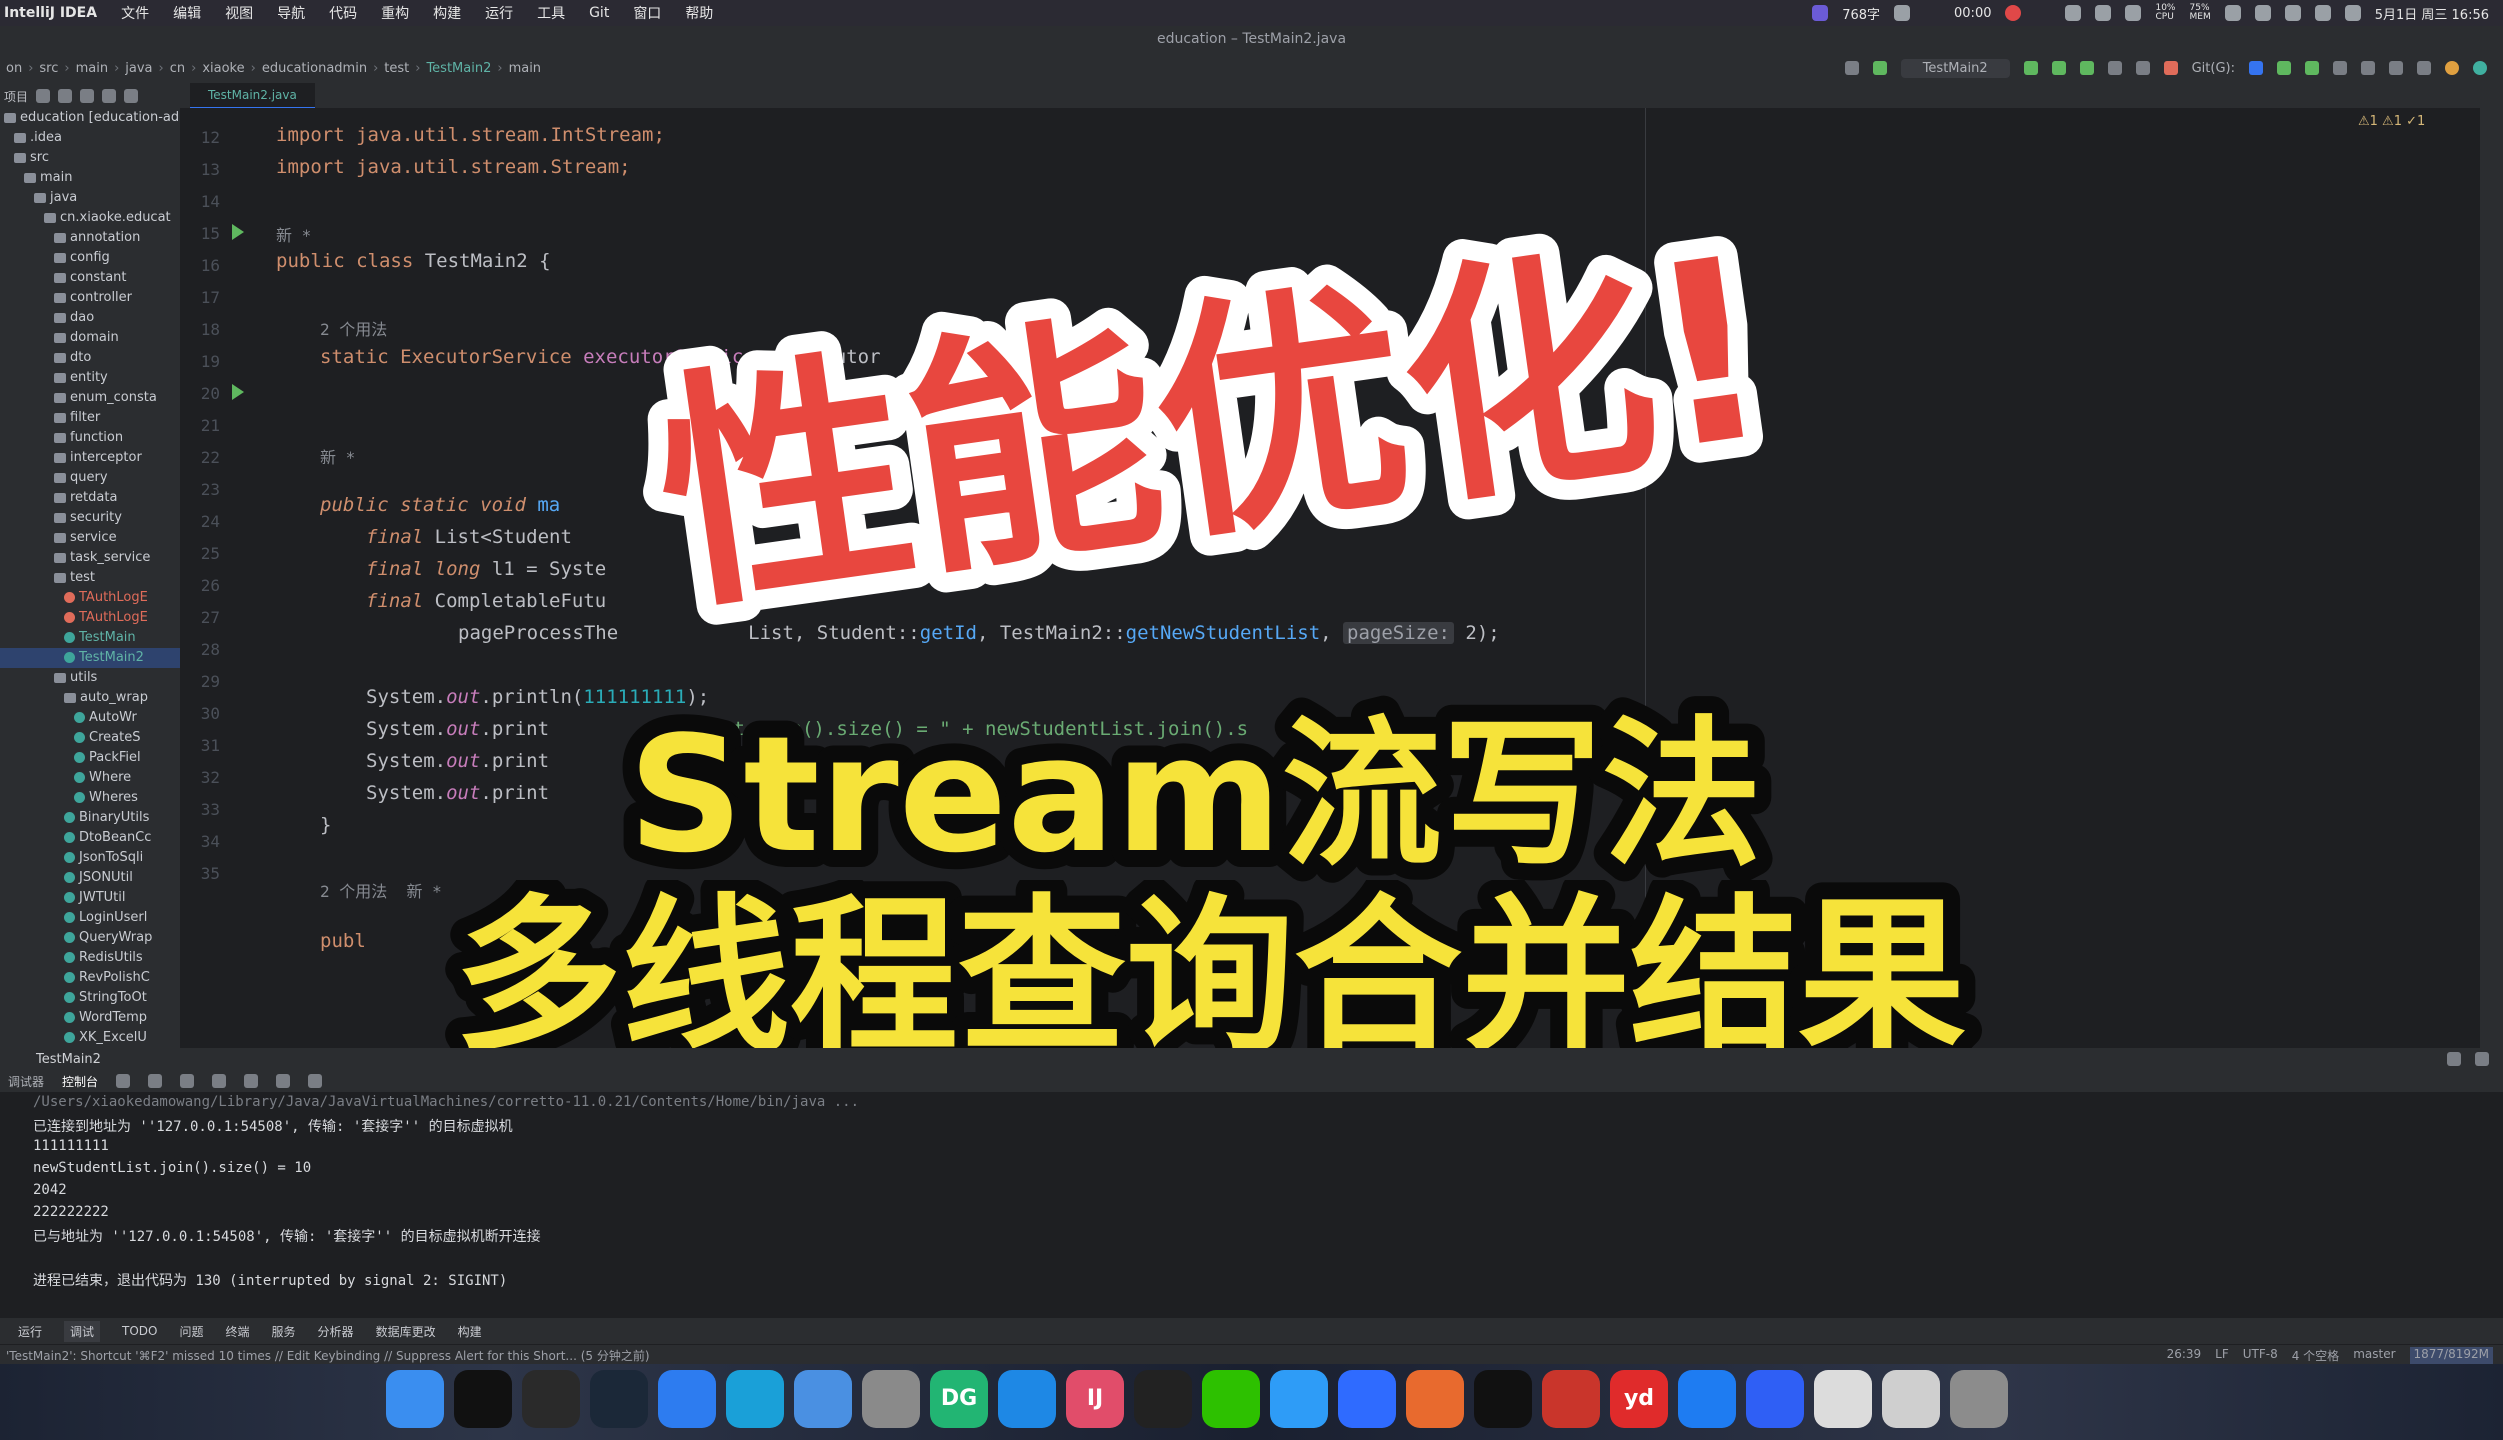 The height and width of the screenshot is (1440, 2503). I want to click on tree-item: cn.xiaoke.educat, so click(90, 218).